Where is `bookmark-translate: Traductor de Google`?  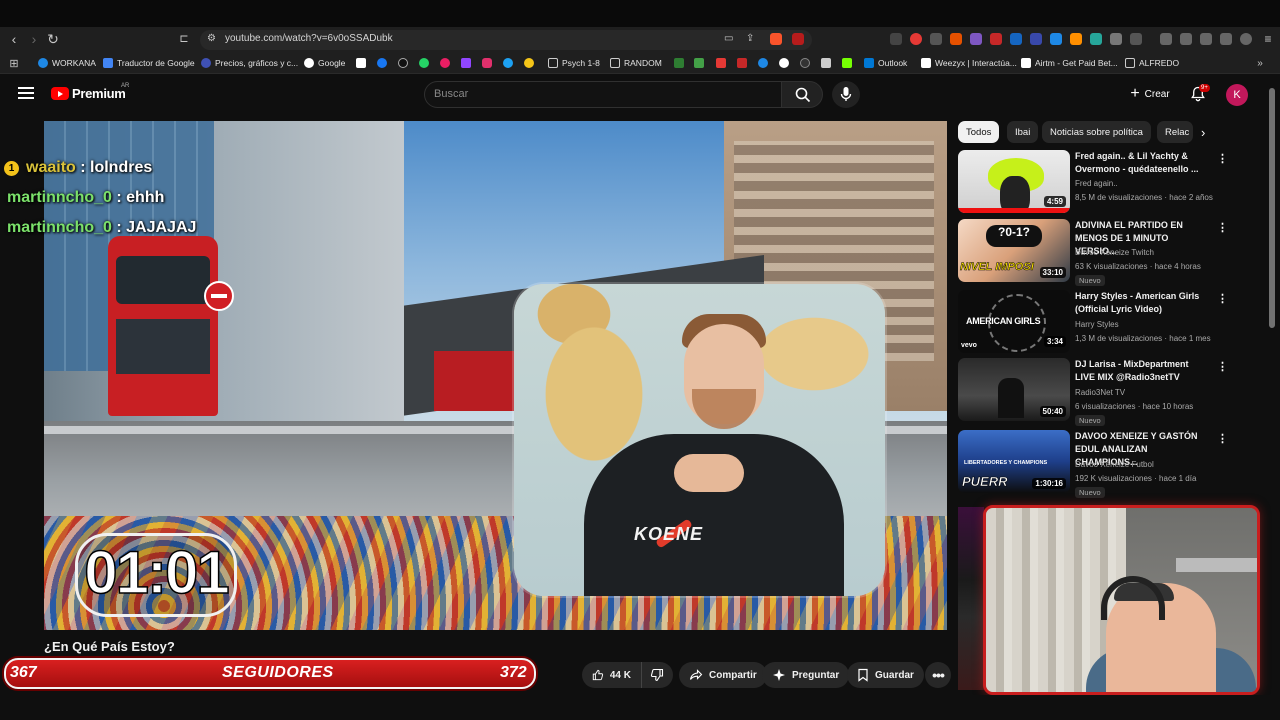 bookmark-translate: Traductor de Google is located at coordinates (149, 63).